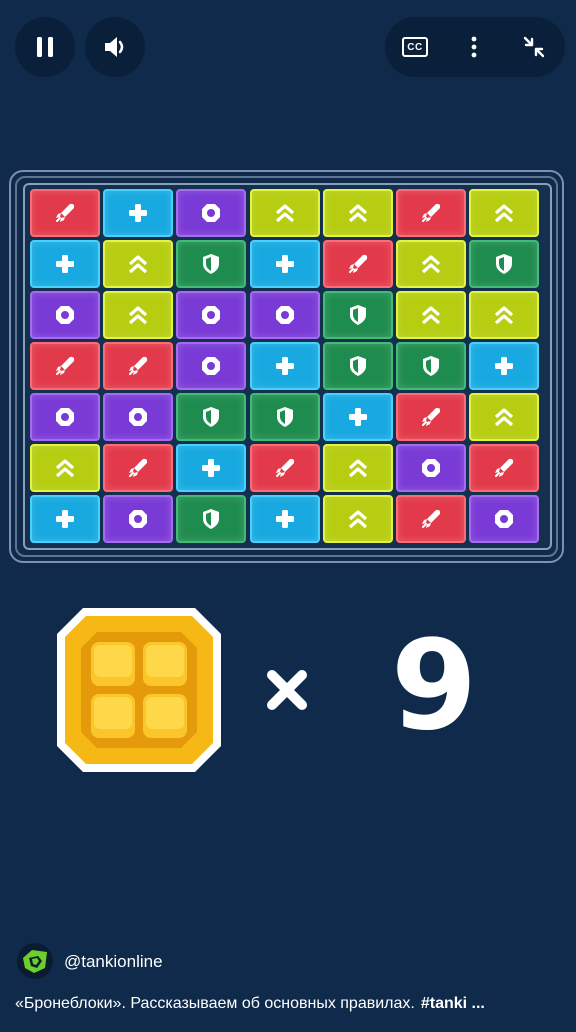 The height and width of the screenshot is (1032, 576). What do you see at coordinates (139, 690) in the screenshot?
I see `armor-block-icon` at bounding box center [139, 690].